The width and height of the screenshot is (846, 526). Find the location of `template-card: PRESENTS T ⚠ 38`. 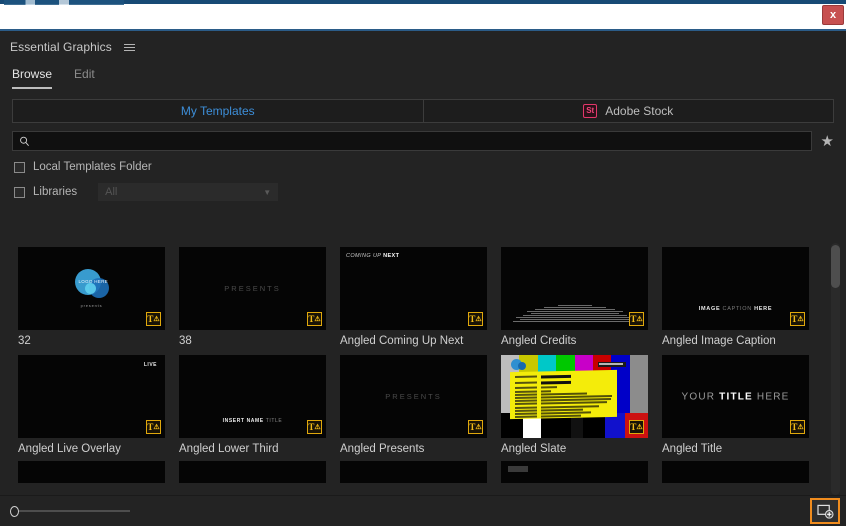

template-card: PRESENTS T ⚠ 38 is located at coordinates (252, 297).